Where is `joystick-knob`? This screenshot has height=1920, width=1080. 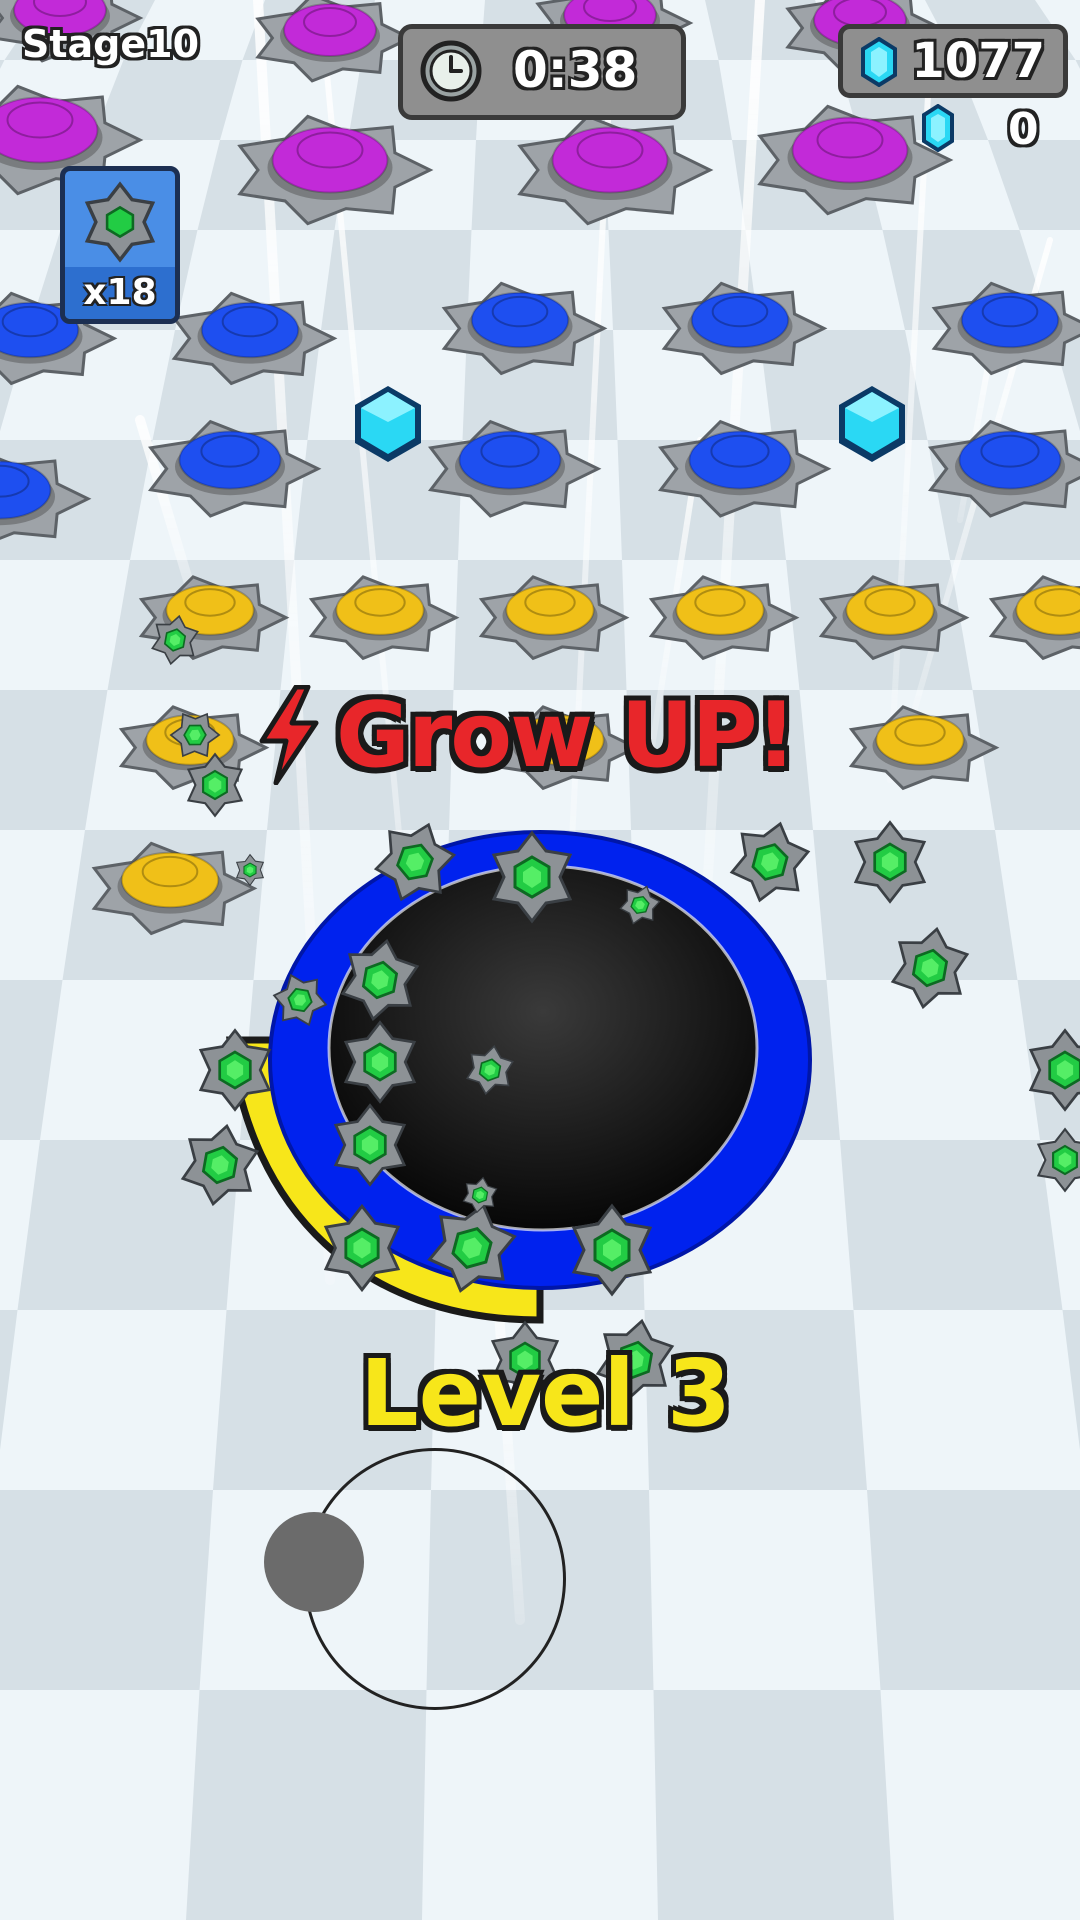
joystick-knob is located at coordinates (314, 1562).